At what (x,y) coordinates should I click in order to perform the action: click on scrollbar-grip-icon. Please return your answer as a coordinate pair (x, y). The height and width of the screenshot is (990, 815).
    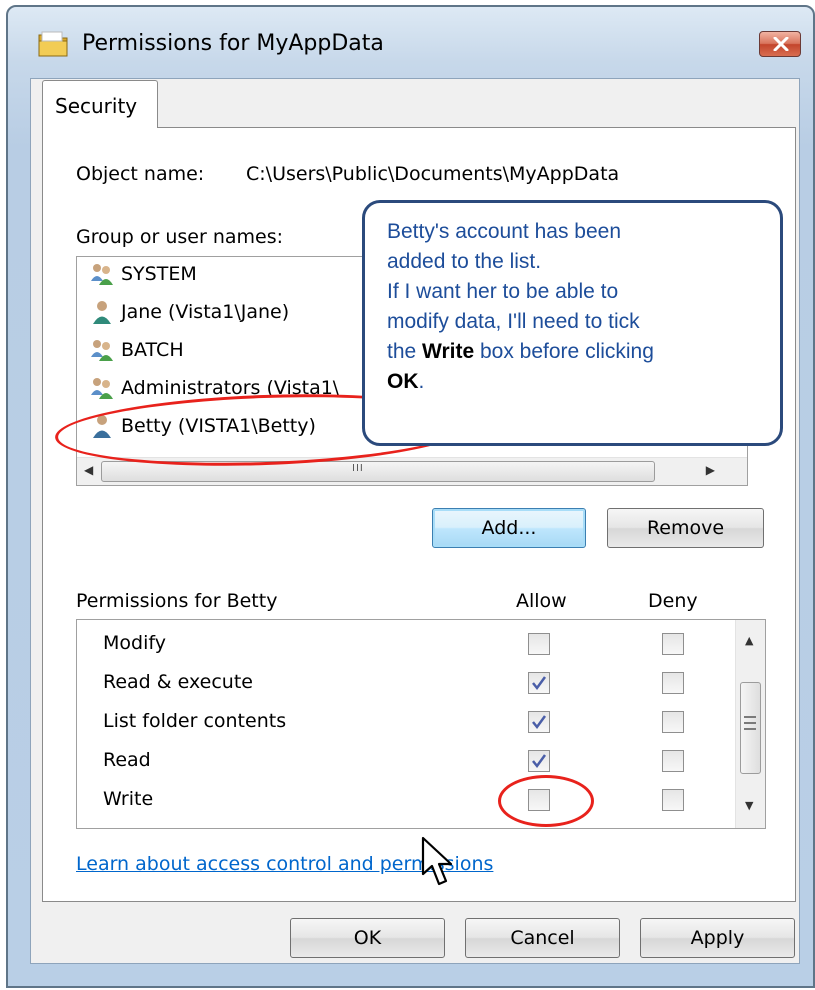
    Looking at the image, I should click on (750, 726).